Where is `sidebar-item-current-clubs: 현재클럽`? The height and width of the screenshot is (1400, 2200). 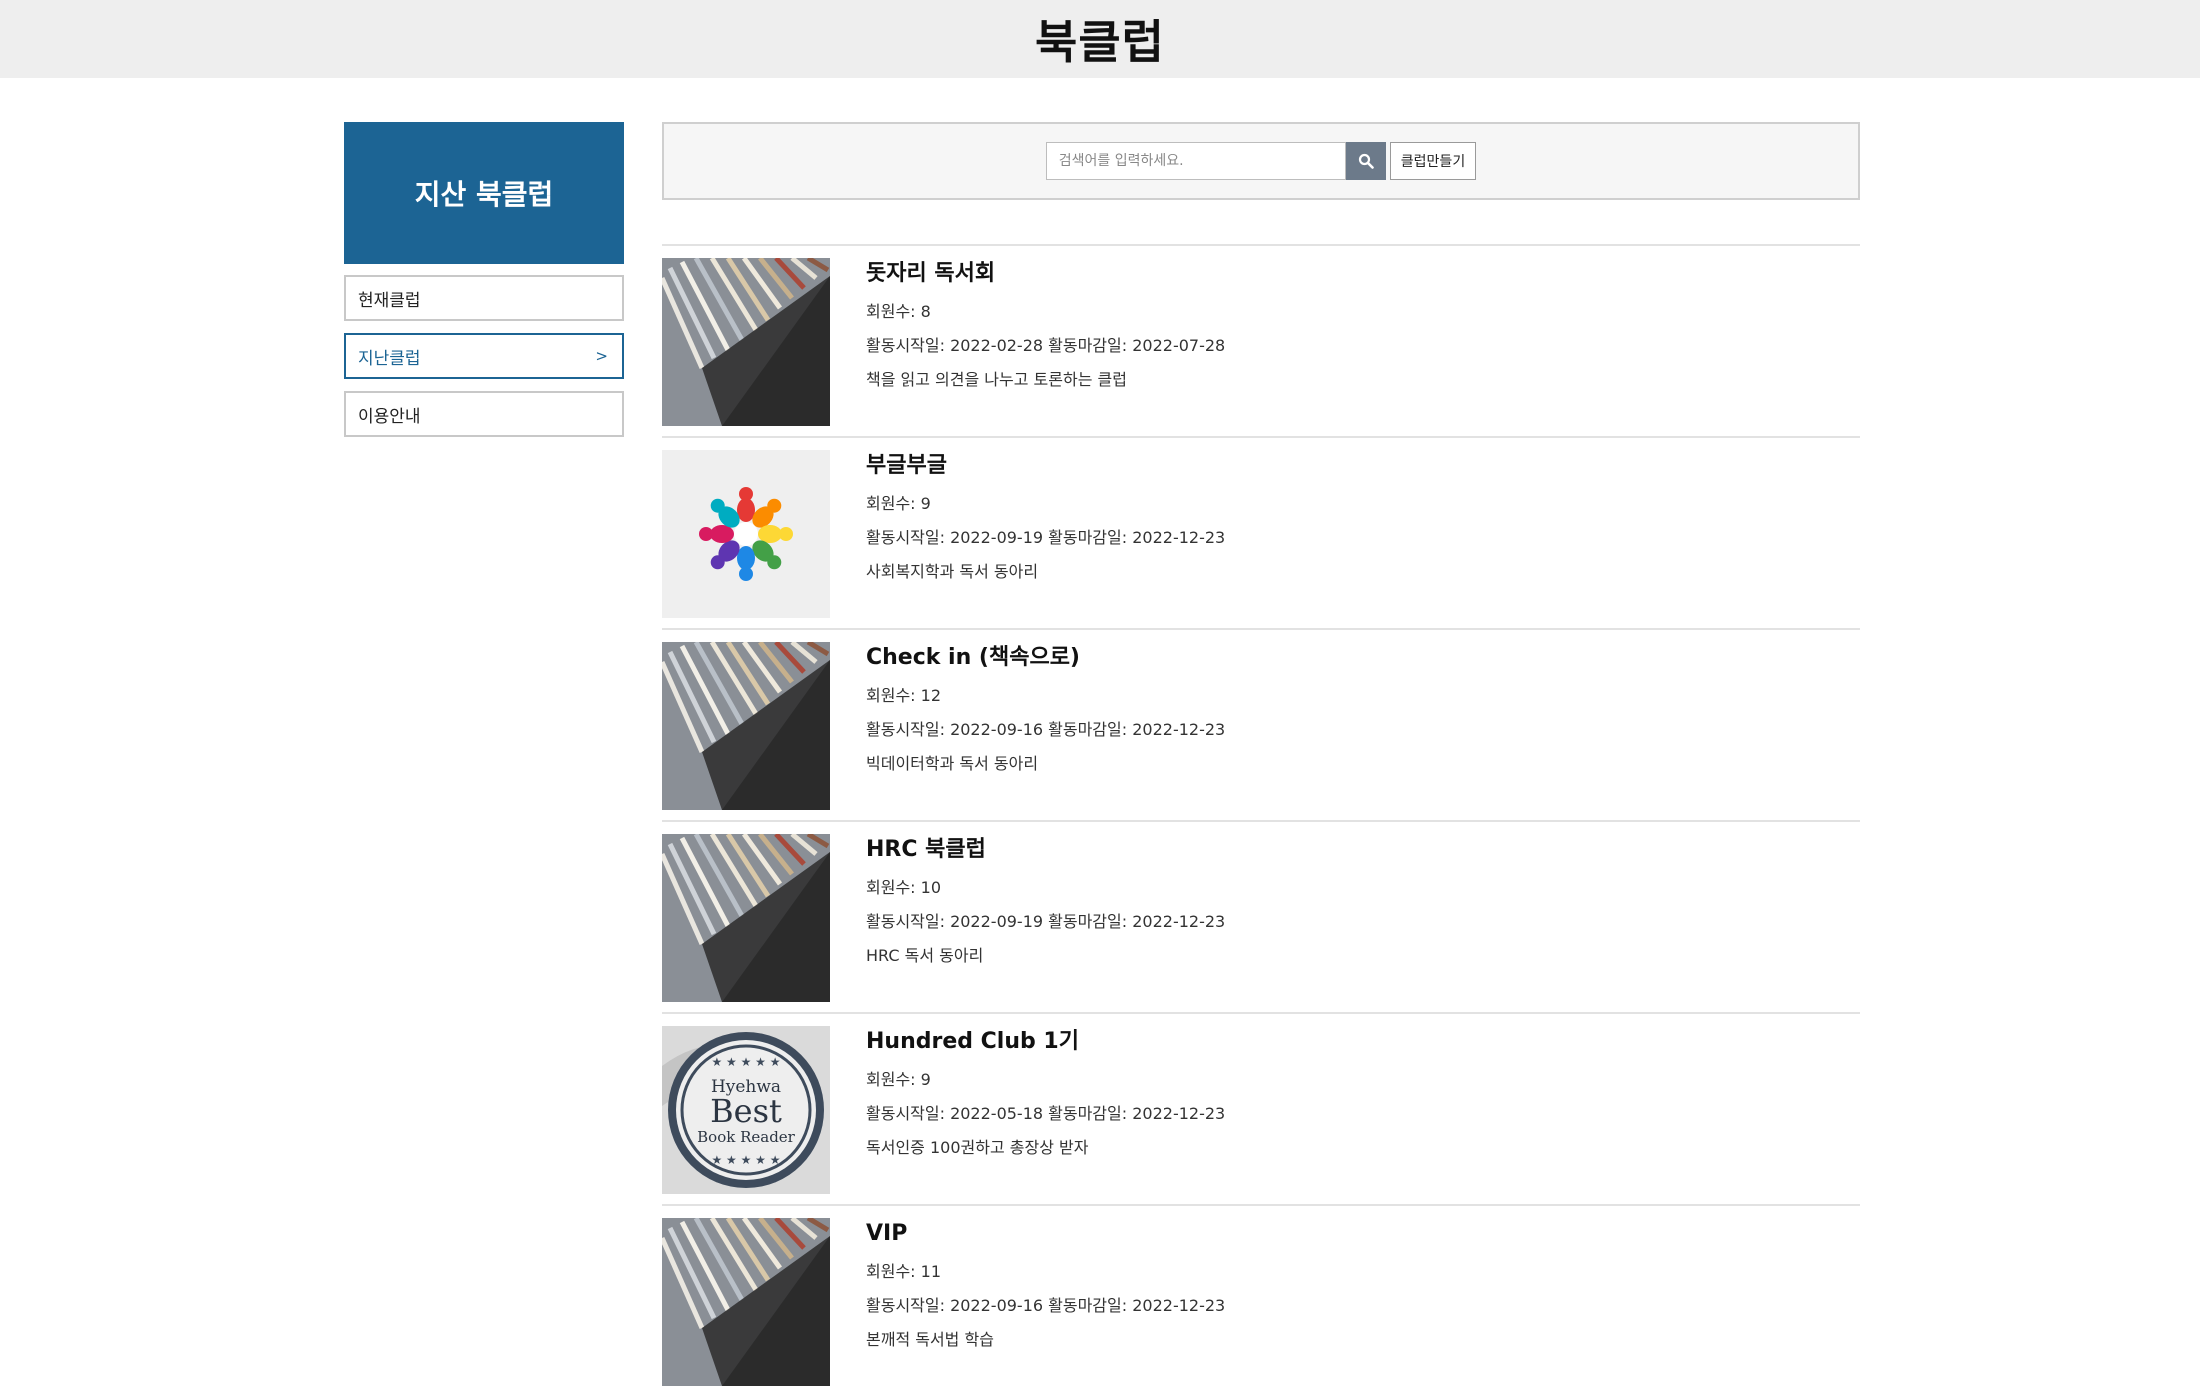
sidebar-item-current-clubs: 현재클럽 is located at coordinates (484, 298).